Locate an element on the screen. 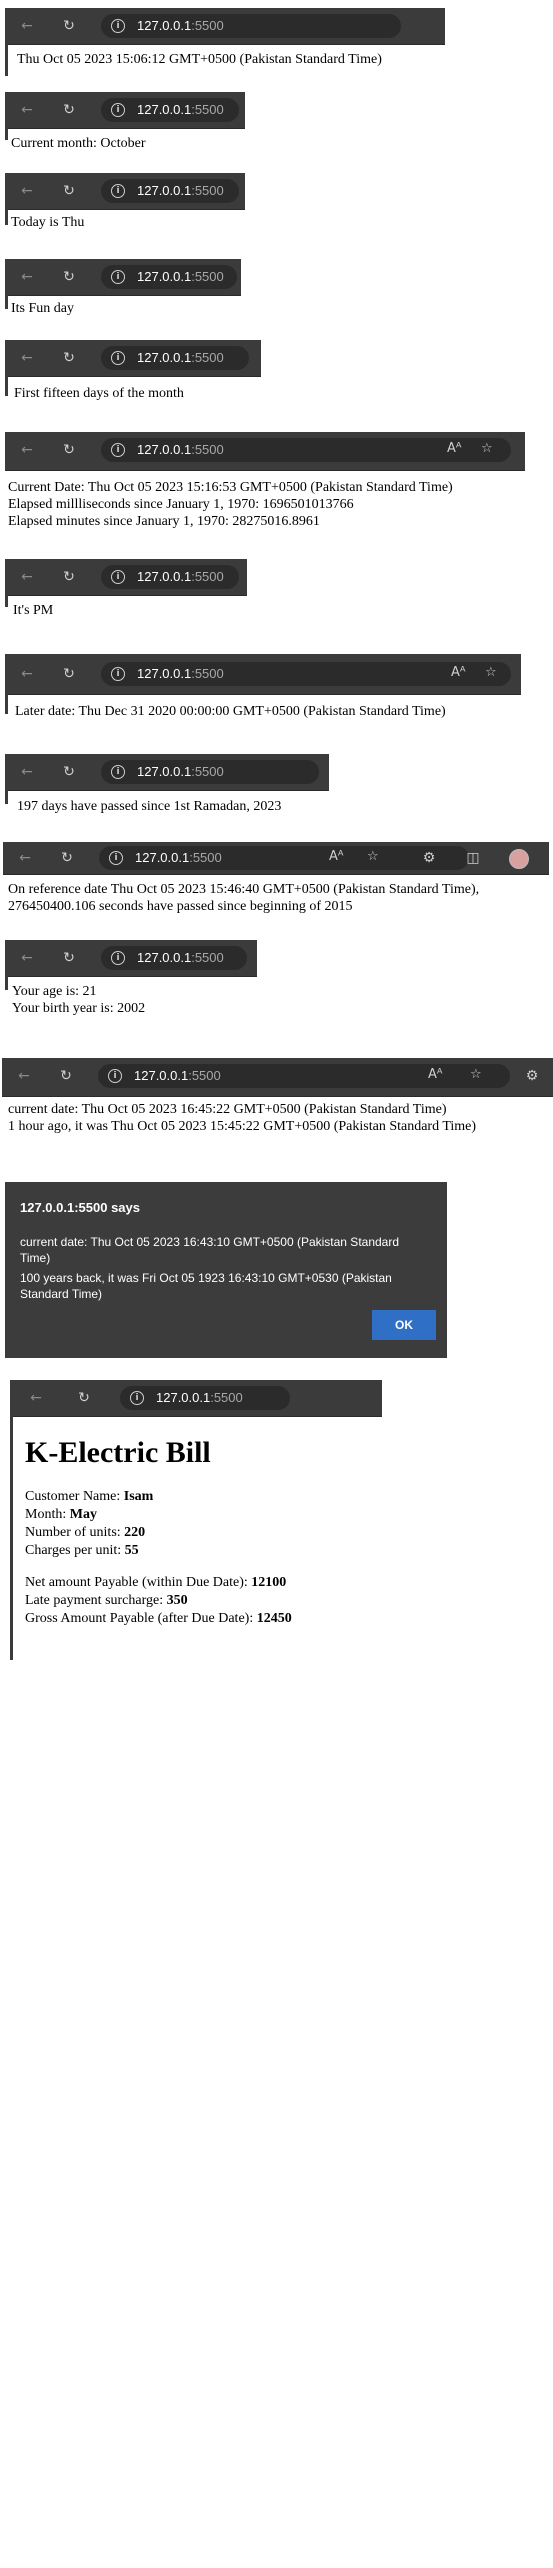 This screenshot has width=553, height=2568. late-surcharge-row: Late payment surcharge: 350 is located at coordinates (158, 1601).